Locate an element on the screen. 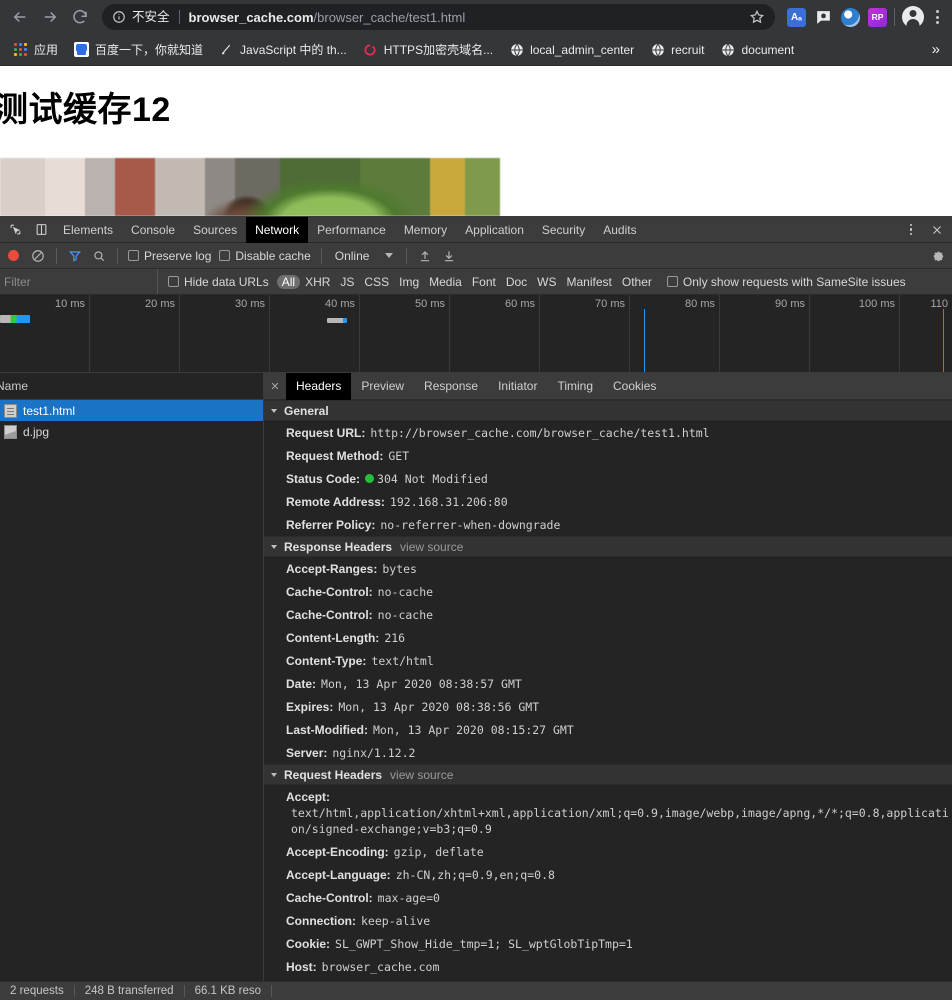 This screenshot has height=1002, width=952. forward-button is located at coordinates (50, 17).